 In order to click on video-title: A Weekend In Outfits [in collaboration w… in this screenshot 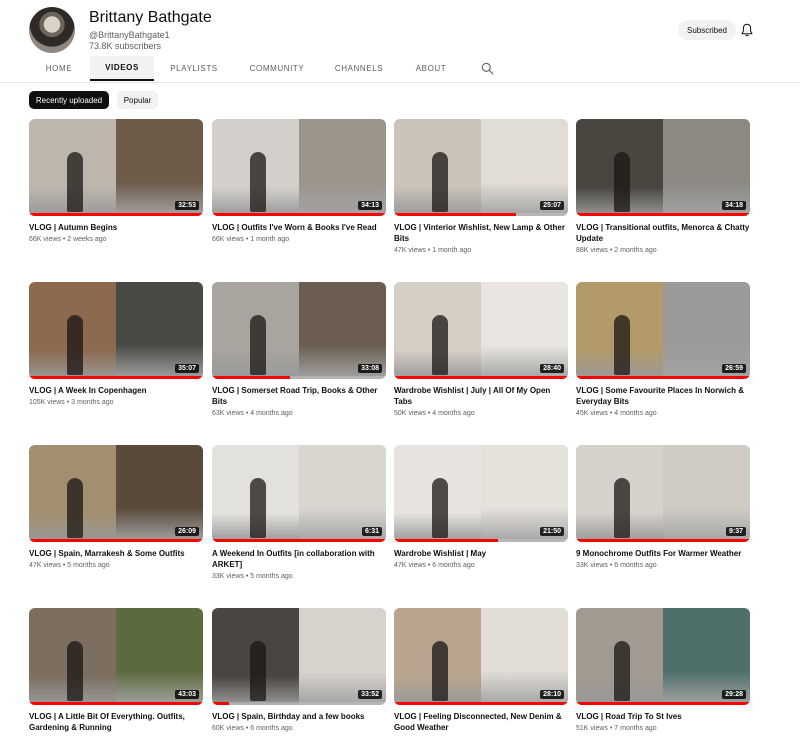, I will do `click(299, 559)`.